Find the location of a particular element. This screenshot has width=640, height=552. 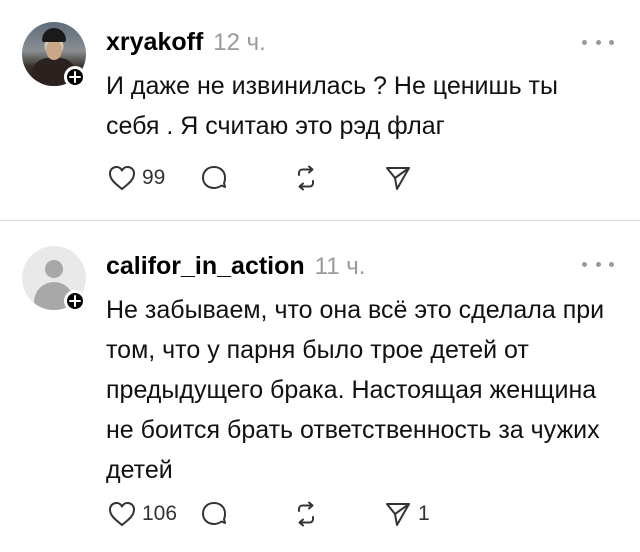

post-meta: califor_in_action 11 ч. is located at coordinates (235, 267).